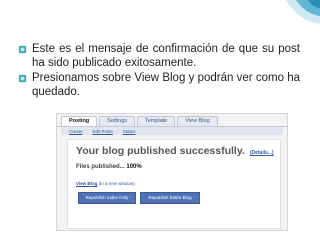 The width and height of the screenshot is (320, 240). I want to click on success-message: Your blog published successfully., so click(160, 151).